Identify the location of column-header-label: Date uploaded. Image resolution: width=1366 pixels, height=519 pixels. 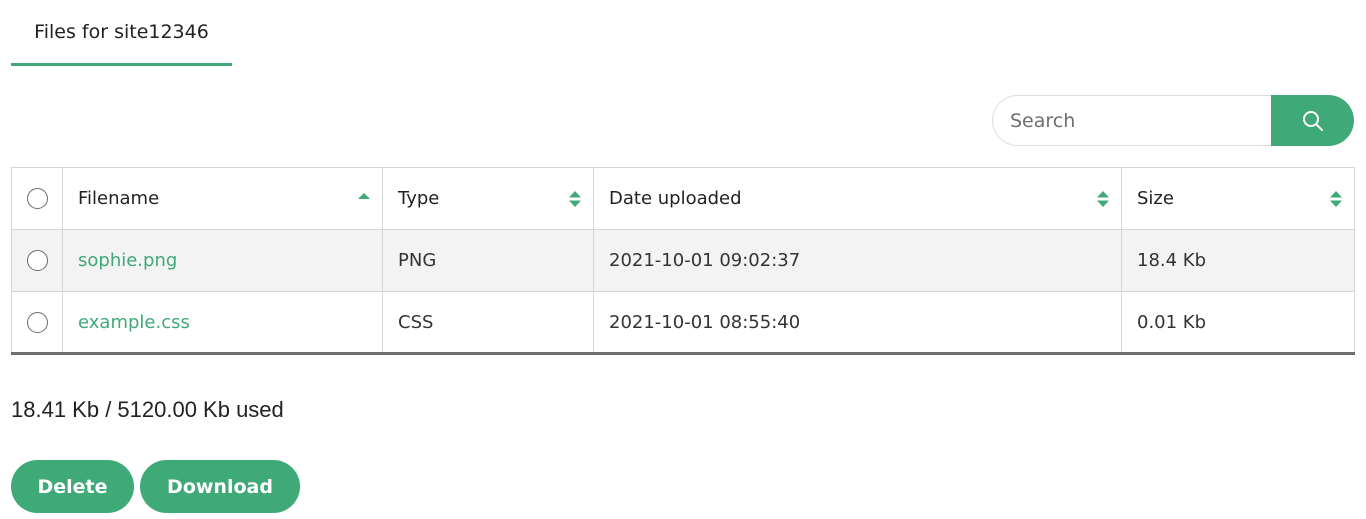
(675, 198).